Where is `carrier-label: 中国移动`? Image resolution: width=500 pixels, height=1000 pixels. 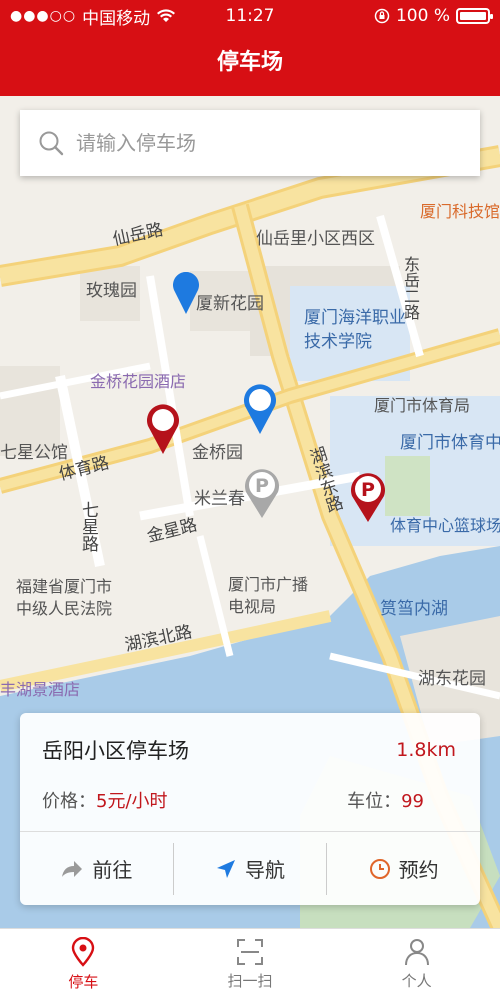
carrier-label: 中国移动 is located at coordinates (116, 18).